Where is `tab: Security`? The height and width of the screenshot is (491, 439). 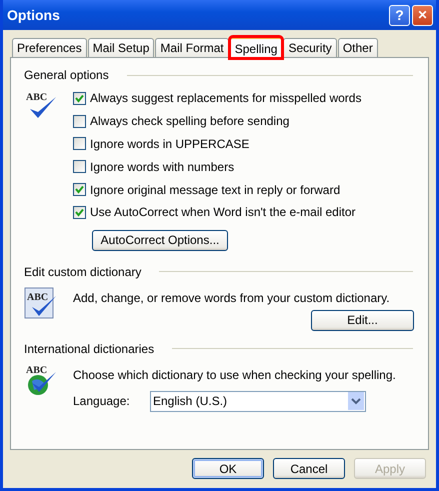
tab: Security is located at coordinates (310, 47).